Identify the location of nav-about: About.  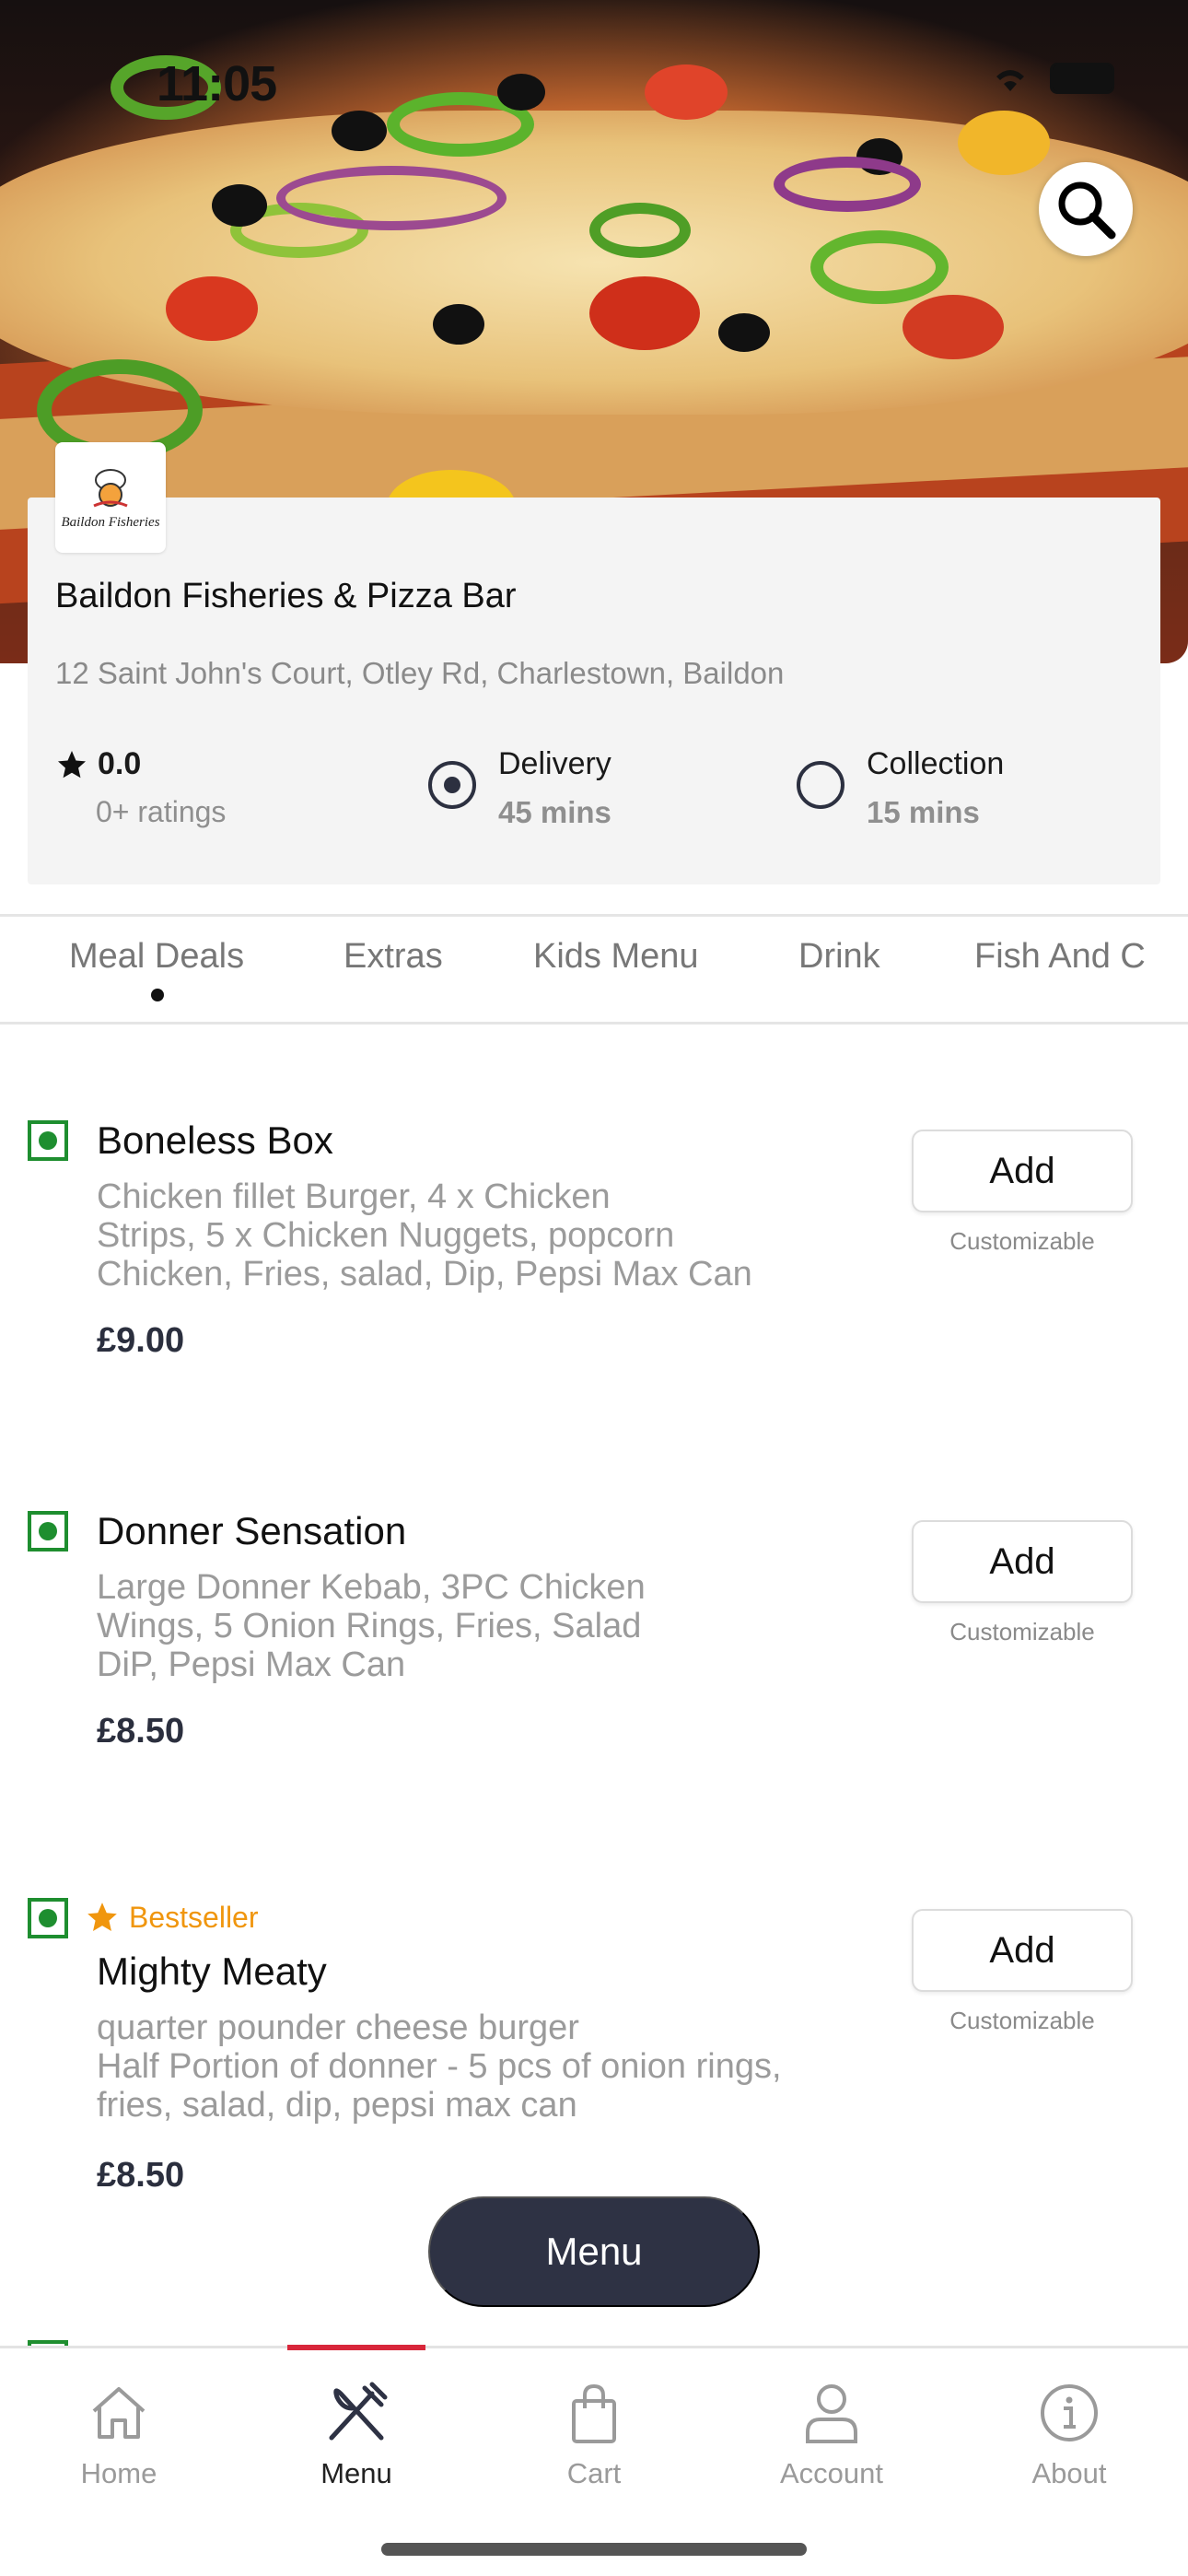
(1069, 2431).